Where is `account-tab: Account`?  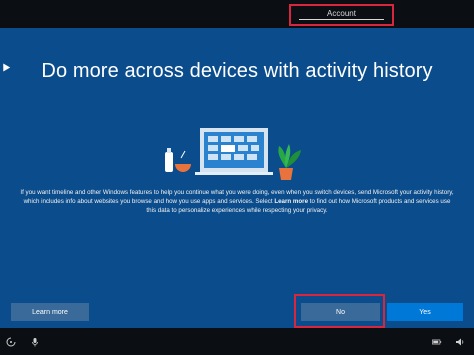 account-tab: Account is located at coordinates (341, 15).